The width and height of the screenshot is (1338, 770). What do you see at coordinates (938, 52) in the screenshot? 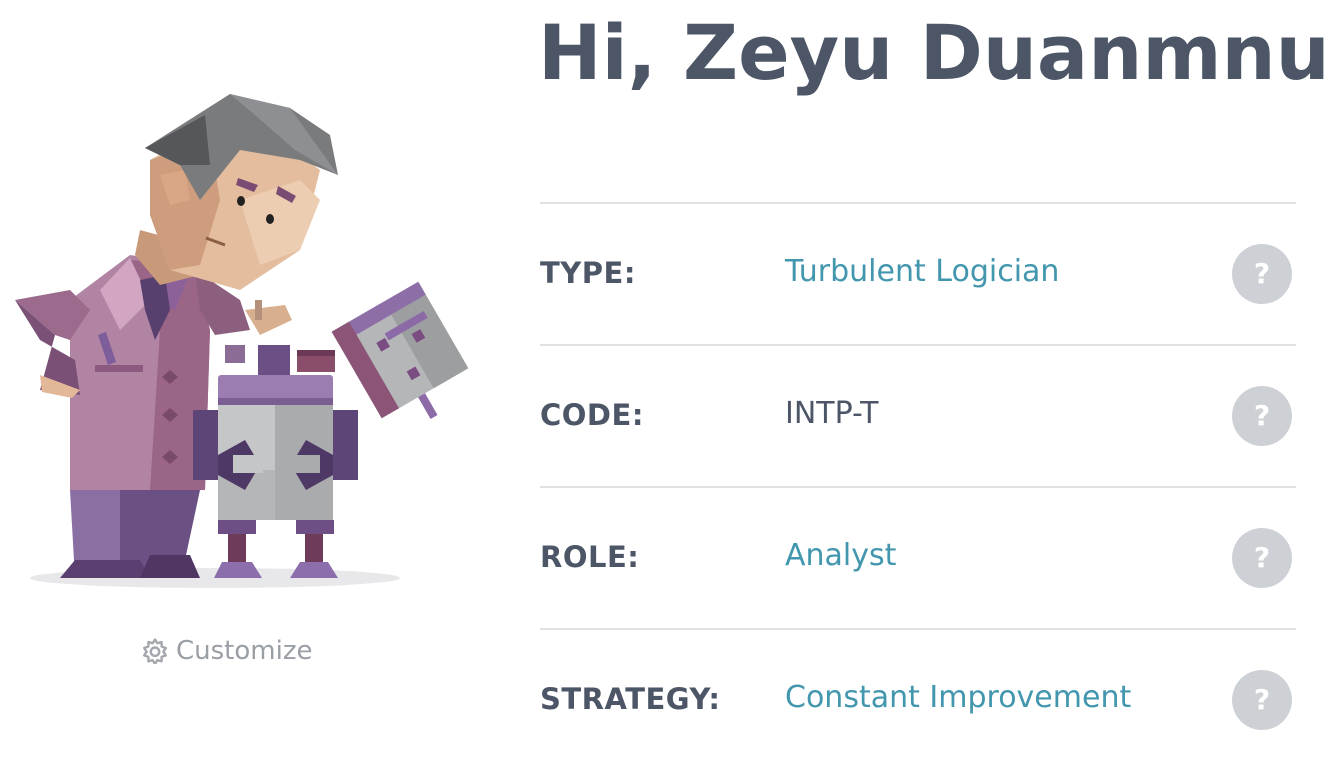
I see `greeting-heading: Hi, Zeyu Duanmnu!` at bounding box center [938, 52].